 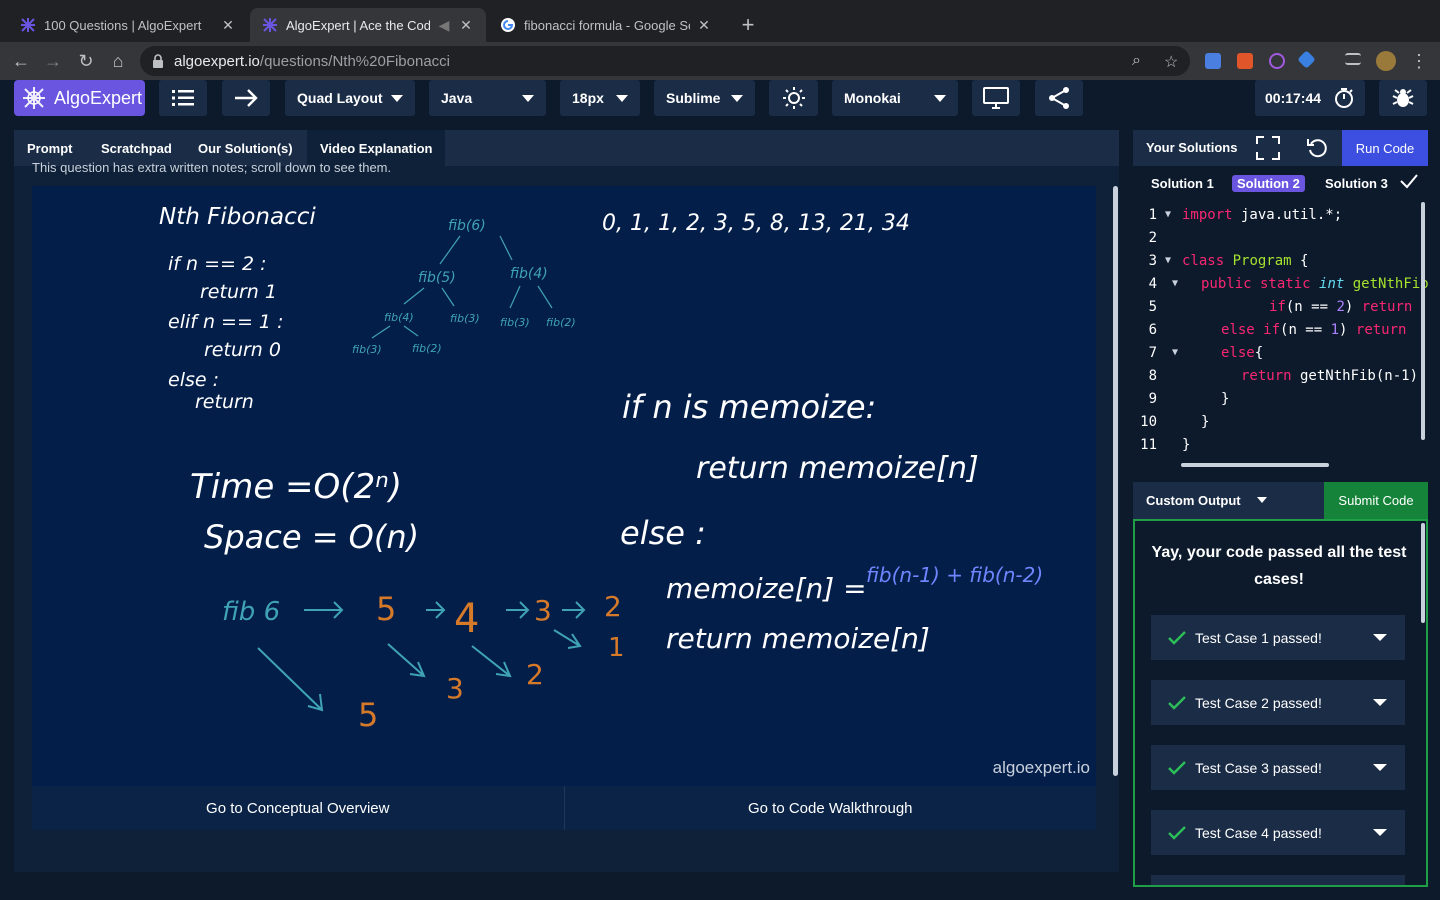 What do you see at coordinates (251, 612) in the screenshot?
I see `chain-start: fib 6` at bounding box center [251, 612].